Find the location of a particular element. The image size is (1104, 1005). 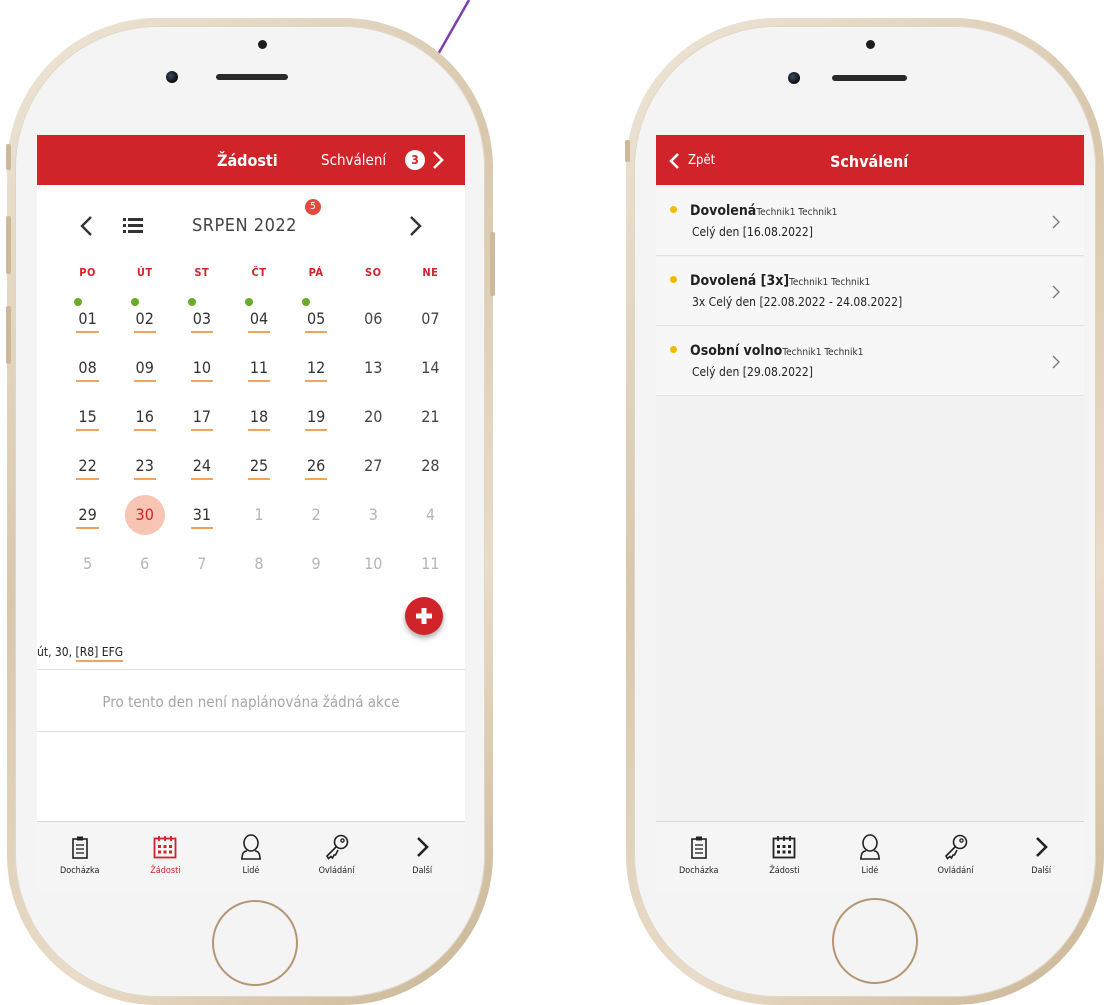

weekday-header: PO ÚT ST ČT PÁ SO NE is located at coordinates (259, 270).